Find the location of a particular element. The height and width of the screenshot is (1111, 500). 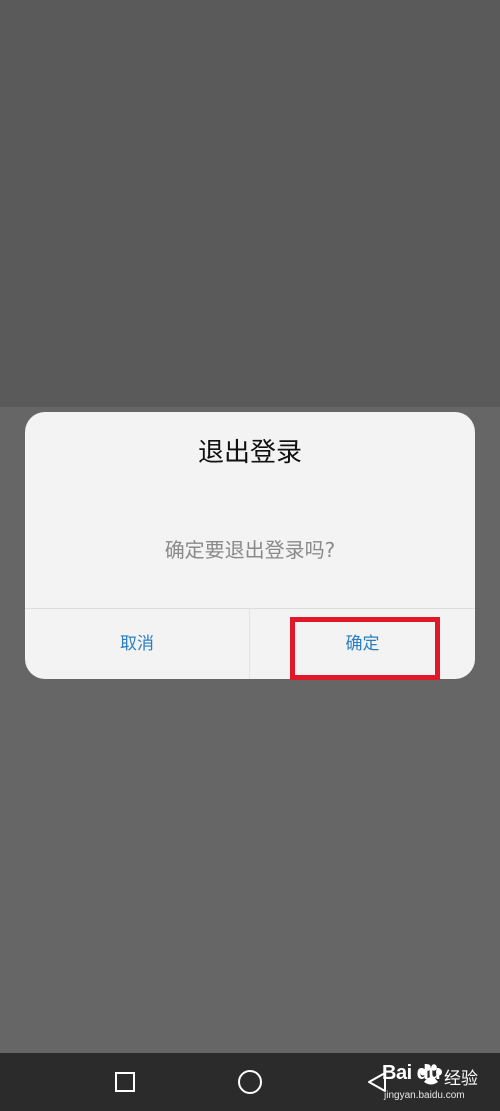

circle-home-icon is located at coordinates (250, 1082).